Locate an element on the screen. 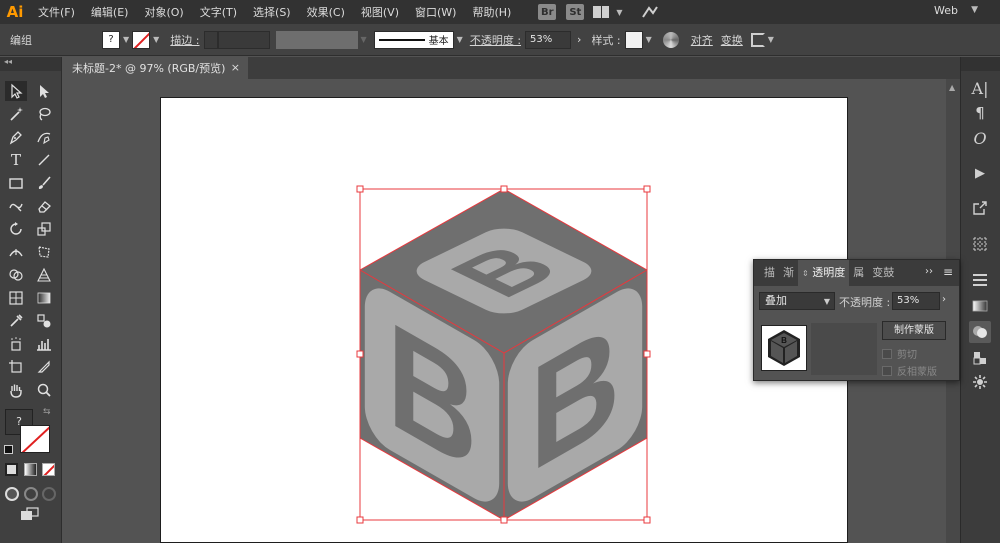 The image size is (1000, 543). draw-inside-icon is located at coordinates (49, 494).